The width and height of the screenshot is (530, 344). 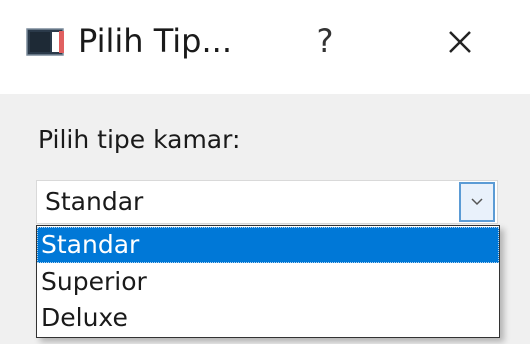 What do you see at coordinates (268, 318) in the screenshot?
I see `option-deluxe: Deluxe` at bounding box center [268, 318].